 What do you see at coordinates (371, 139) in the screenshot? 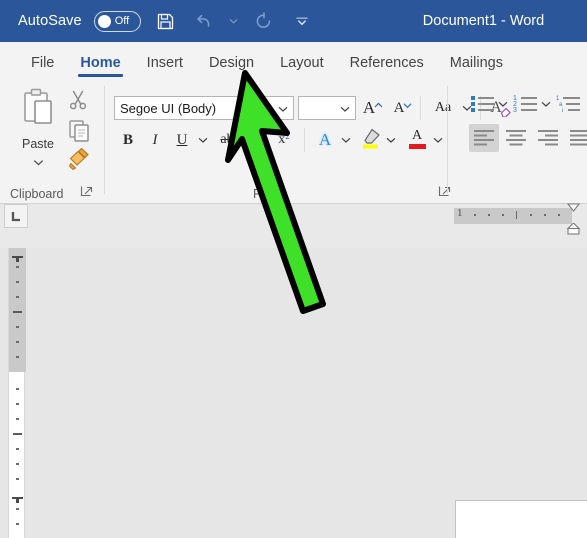
I see `highlight-color-button` at bounding box center [371, 139].